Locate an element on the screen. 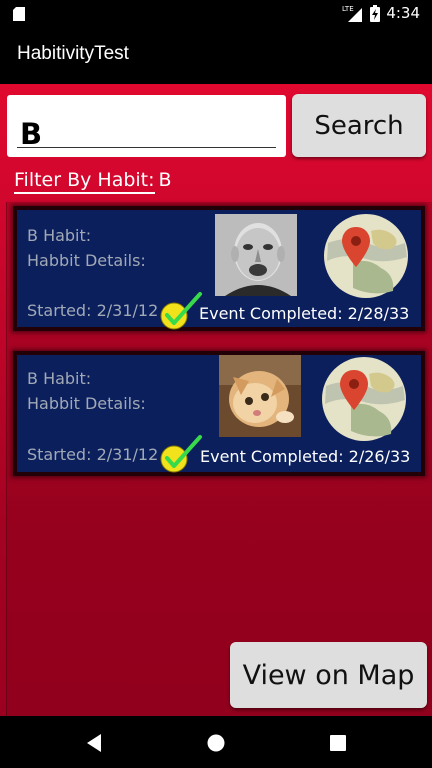  search-button: Search is located at coordinates (359, 125).